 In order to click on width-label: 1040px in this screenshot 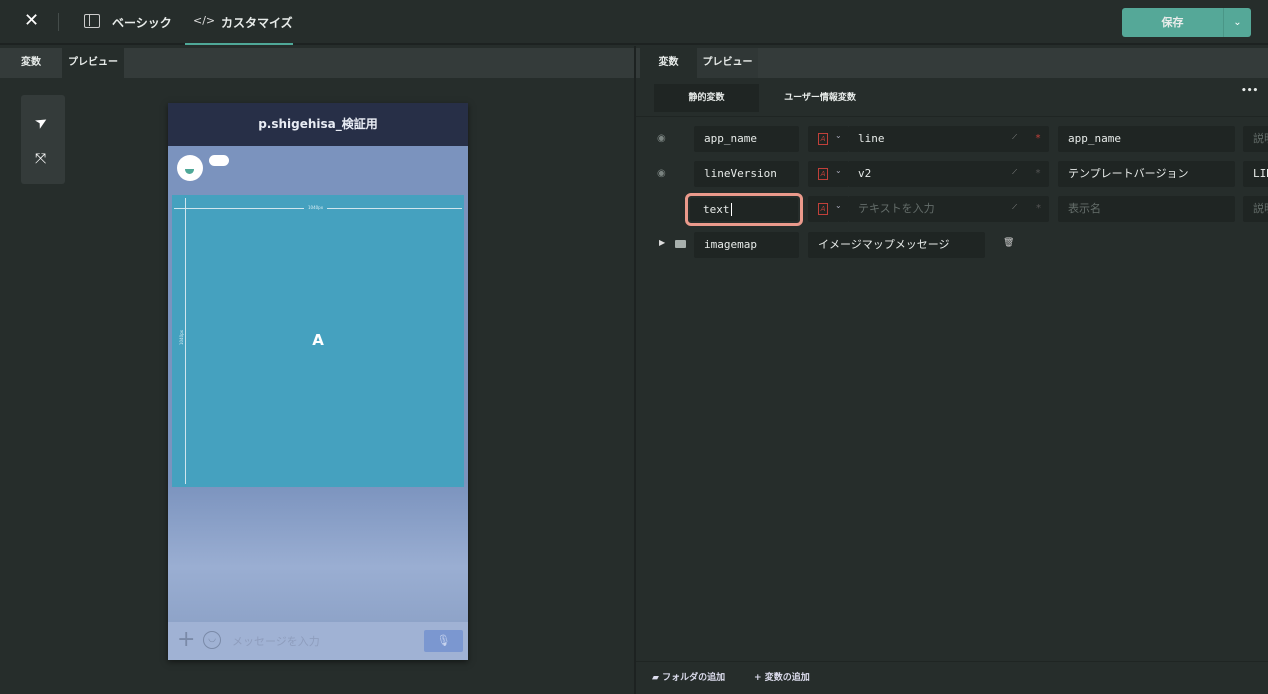, I will do `click(316, 207)`.